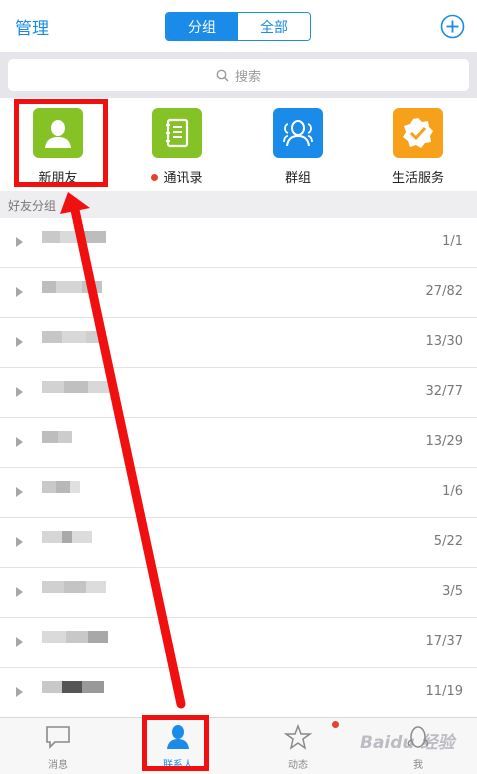 Image resolution: width=477 pixels, height=774 pixels. What do you see at coordinates (407, 743) in the screenshot?
I see `watermark: Baidu 经验` at bounding box center [407, 743].